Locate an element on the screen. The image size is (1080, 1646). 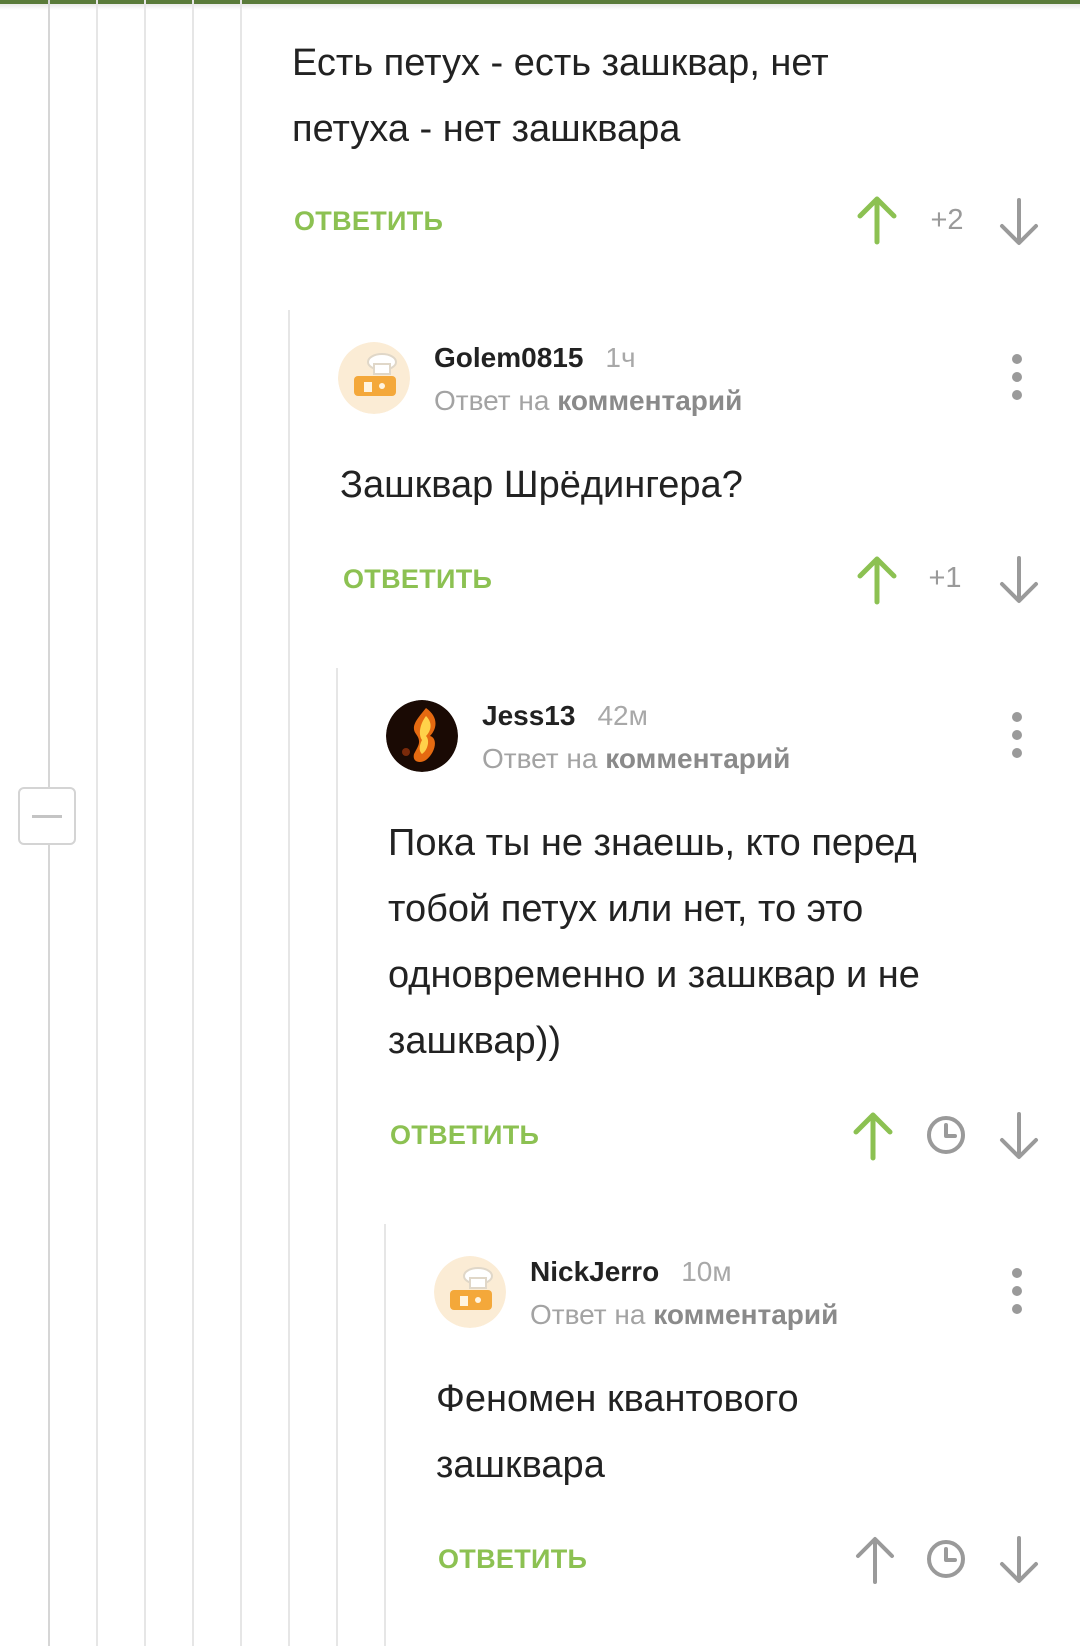
collapse-thread-button is located at coordinates (47, 816).